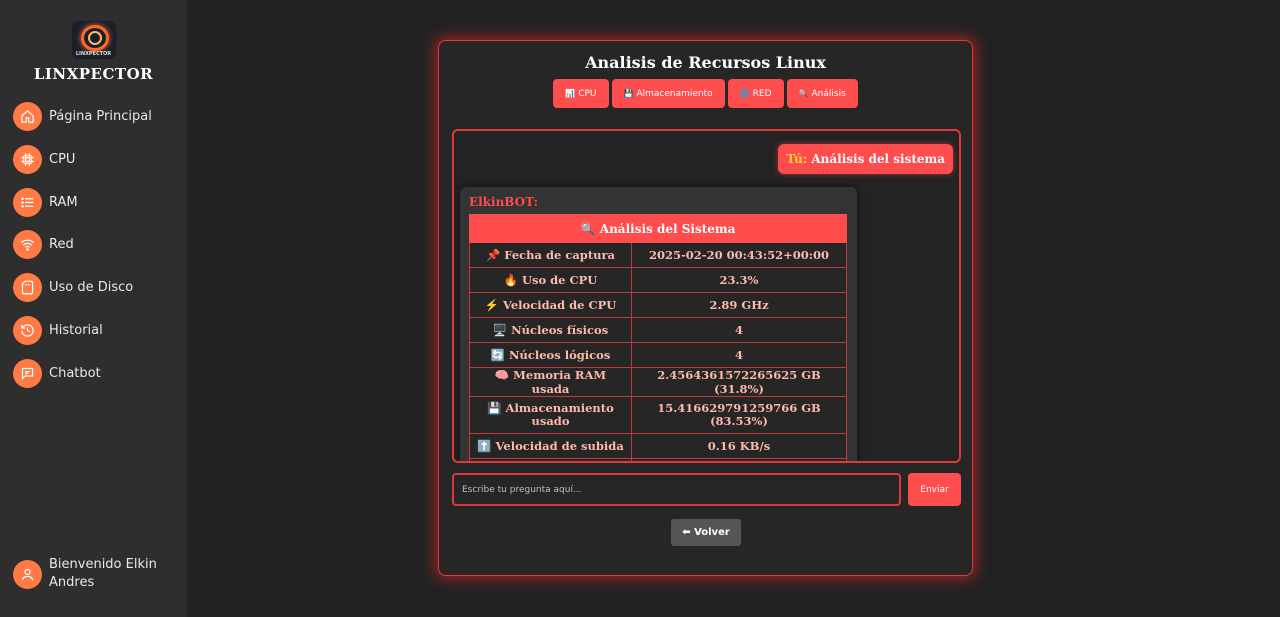 The width and height of the screenshot is (1280, 617). Describe the element at coordinates (674, 93) in the screenshot. I see `tab-label: Almacenamiento` at that location.